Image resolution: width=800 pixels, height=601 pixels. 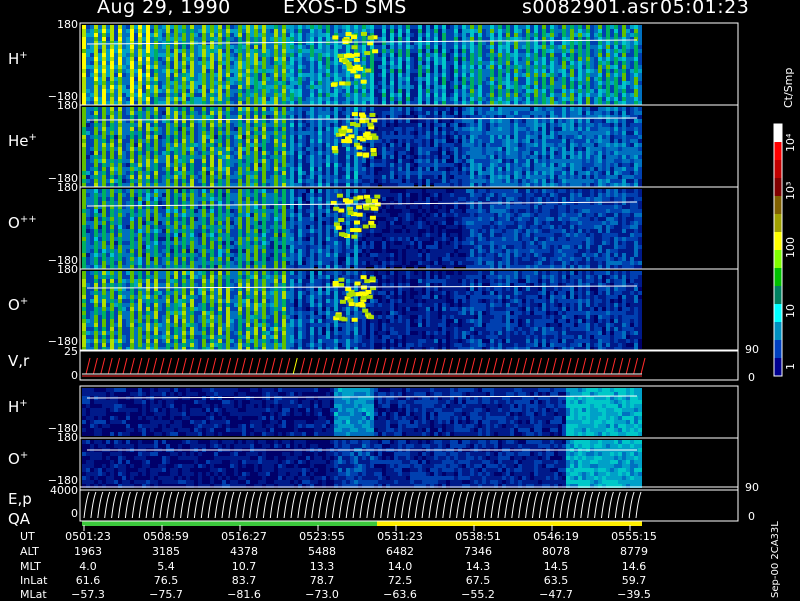 What do you see at coordinates (322, 551) in the screenshot?
I see `table-cell-alt-3: 5488` at bounding box center [322, 551].